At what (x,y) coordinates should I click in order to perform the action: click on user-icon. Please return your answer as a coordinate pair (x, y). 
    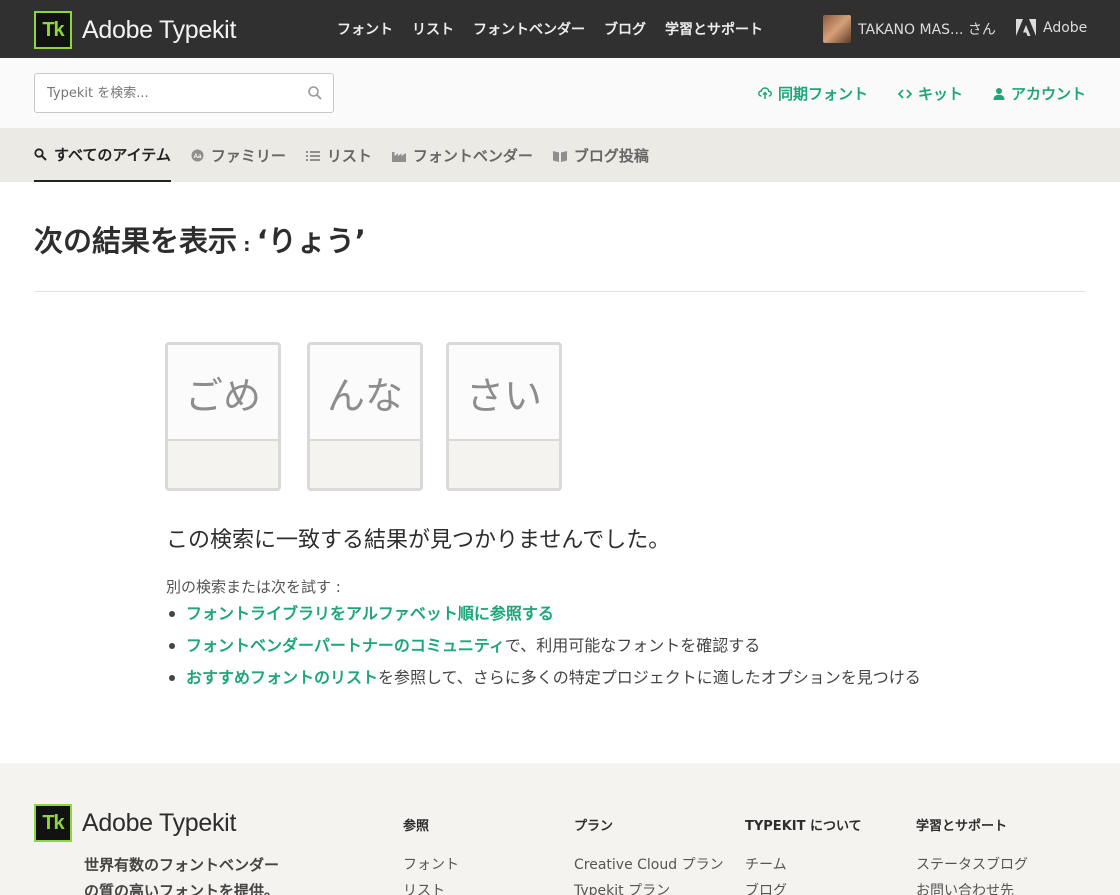
    Looking at the image, I should click on (999, 94).